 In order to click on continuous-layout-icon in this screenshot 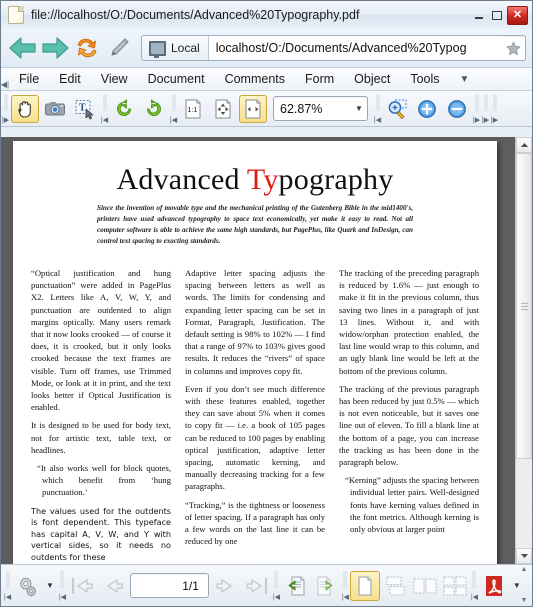, I will do `click(395, 586)`.